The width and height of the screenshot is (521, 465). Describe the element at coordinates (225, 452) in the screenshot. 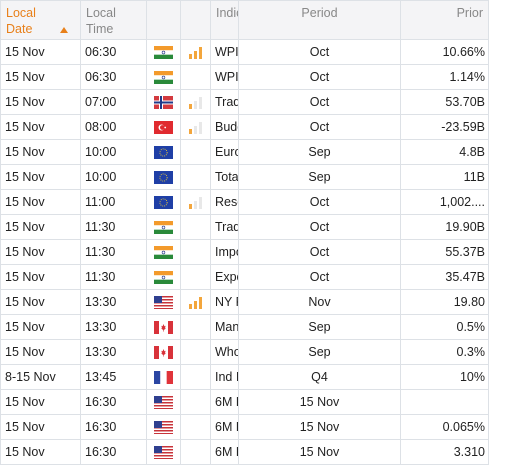

I see `indicator-name-cell: 6M Bill Auc - BTC` at that location.